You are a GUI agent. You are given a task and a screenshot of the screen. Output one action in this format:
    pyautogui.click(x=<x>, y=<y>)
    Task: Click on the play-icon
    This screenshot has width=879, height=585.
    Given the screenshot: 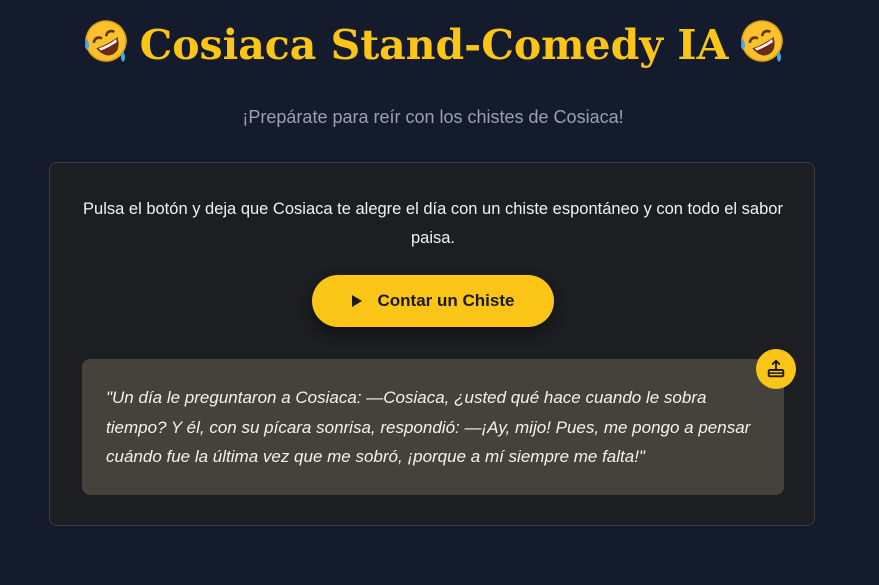 What is the action you would take?
    pyautogui.click(x=356, y=301)
    